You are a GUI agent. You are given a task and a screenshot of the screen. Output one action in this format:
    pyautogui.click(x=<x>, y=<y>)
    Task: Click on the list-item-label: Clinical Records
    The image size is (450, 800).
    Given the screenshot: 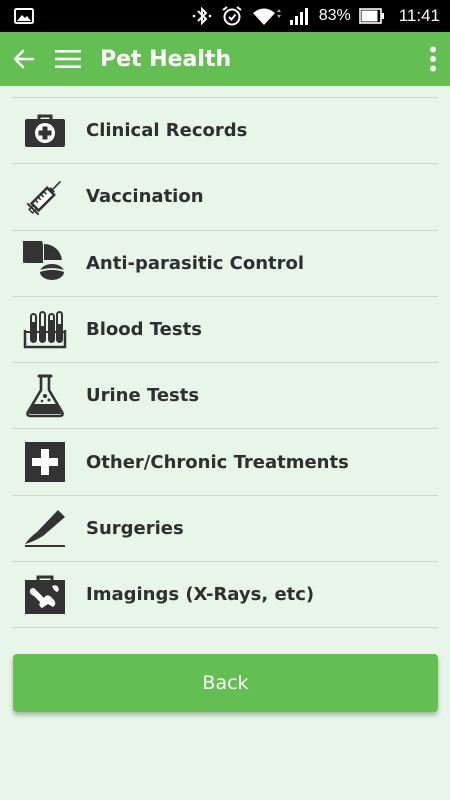 What is the action you would take?
    pyautogui.click(x=167, y=131)
    